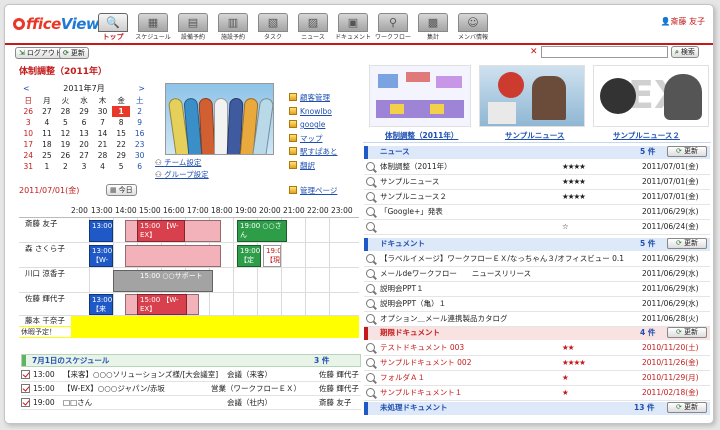  Describe the element at coordinates (604, 52) in the screenshot. I see `search-input` at that location.